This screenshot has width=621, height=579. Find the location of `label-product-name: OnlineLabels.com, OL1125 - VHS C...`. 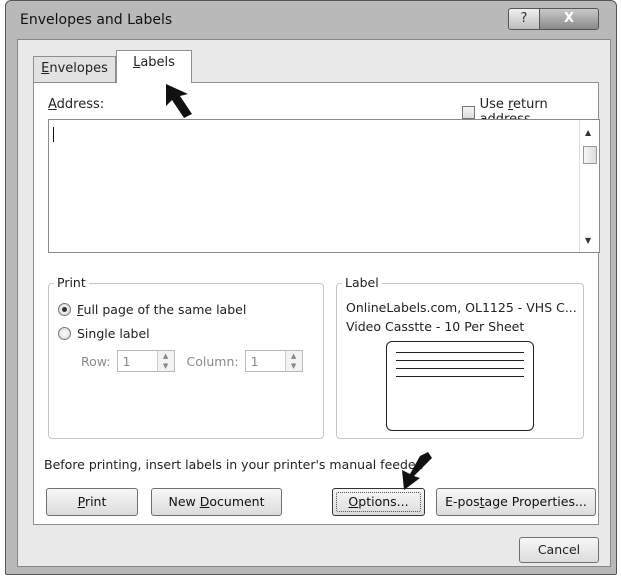

label-product-name: OnlineLabels.com, OL1125 - VHS C... is located at coordinates (461, 307).